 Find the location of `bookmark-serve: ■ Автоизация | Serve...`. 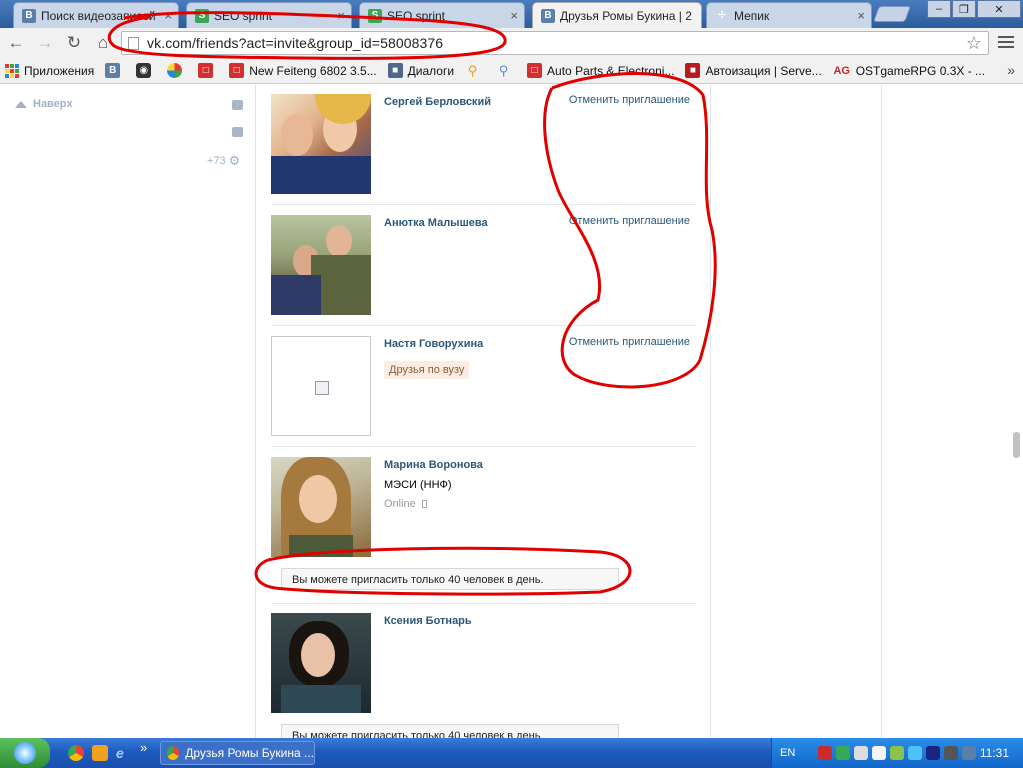

bookmark-serve: ■ Автоизация | Serve... is located at coordinates (753, 70).